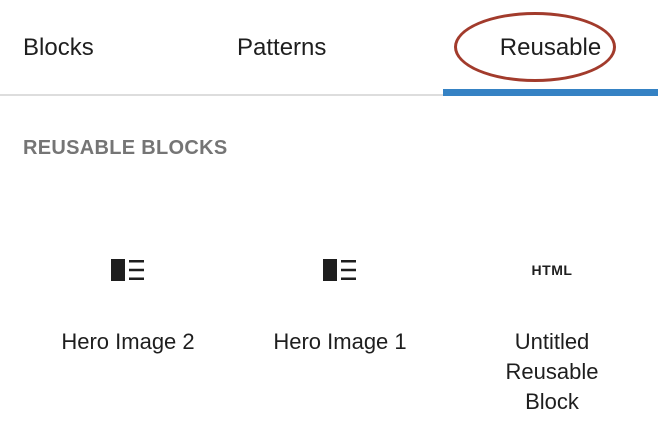  I want to click on block-label: Hero Image 2, so click(128, 341).